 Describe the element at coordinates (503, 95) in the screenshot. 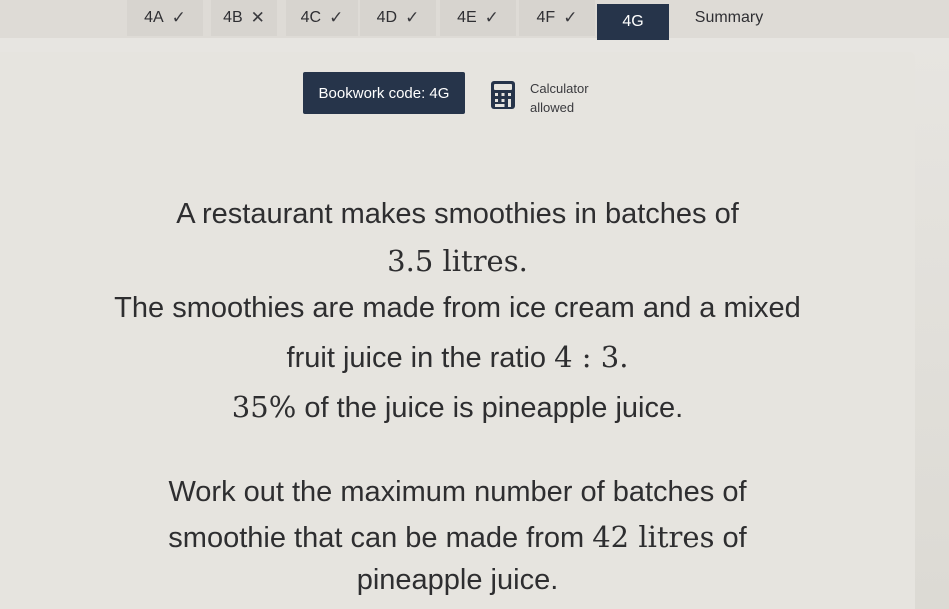

I see `calculator-icon` at that location.